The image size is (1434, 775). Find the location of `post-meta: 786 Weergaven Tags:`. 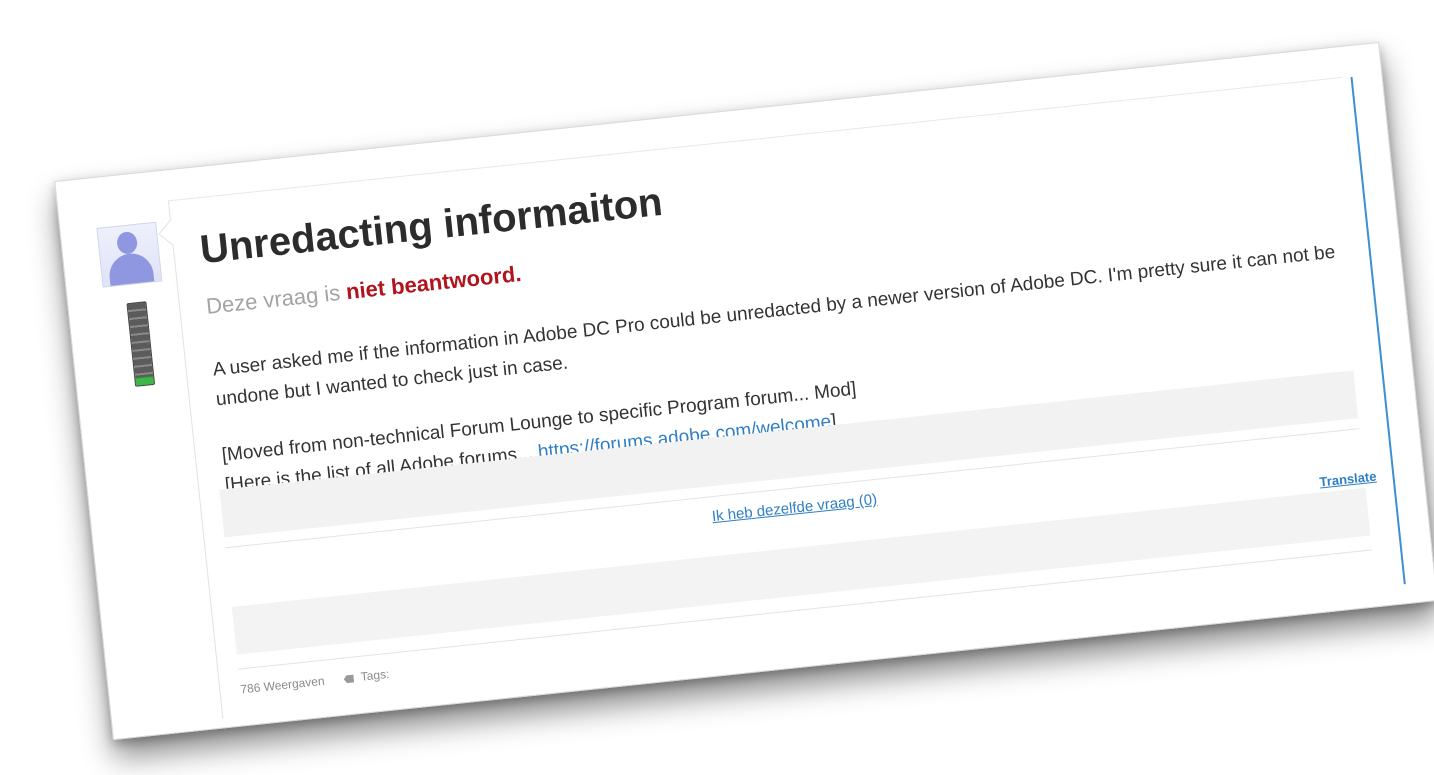

post-meta: 786 Weergaven Tags: is located at coordinates (315, 682).